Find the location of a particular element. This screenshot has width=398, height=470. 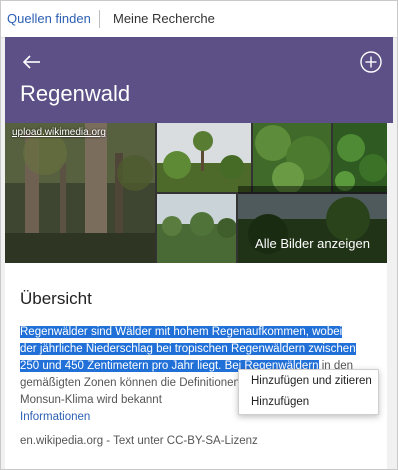

tab-find-sources: Quellen finden is located at coordinates (49, 18).